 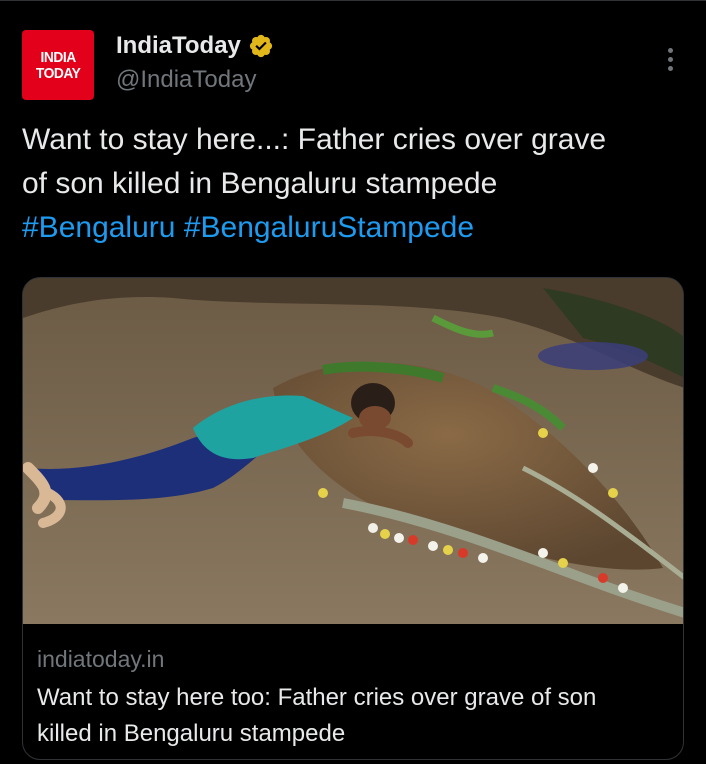 What do you see at coordinates (186, 80) in the screenshot?
I see `account-handle: @IndiaToday` at bounding box center [186, 80].